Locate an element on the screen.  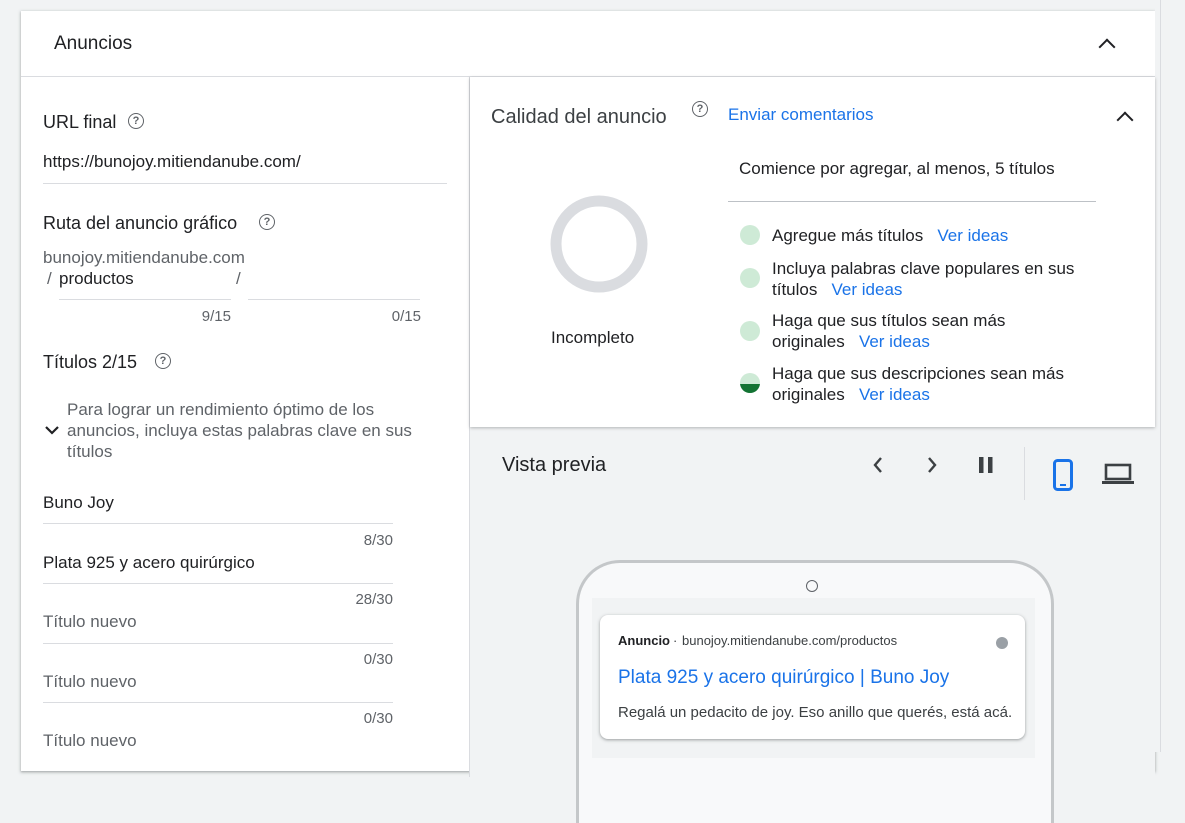
headline-counter: 8/30 is located at coordinates (378, 540).